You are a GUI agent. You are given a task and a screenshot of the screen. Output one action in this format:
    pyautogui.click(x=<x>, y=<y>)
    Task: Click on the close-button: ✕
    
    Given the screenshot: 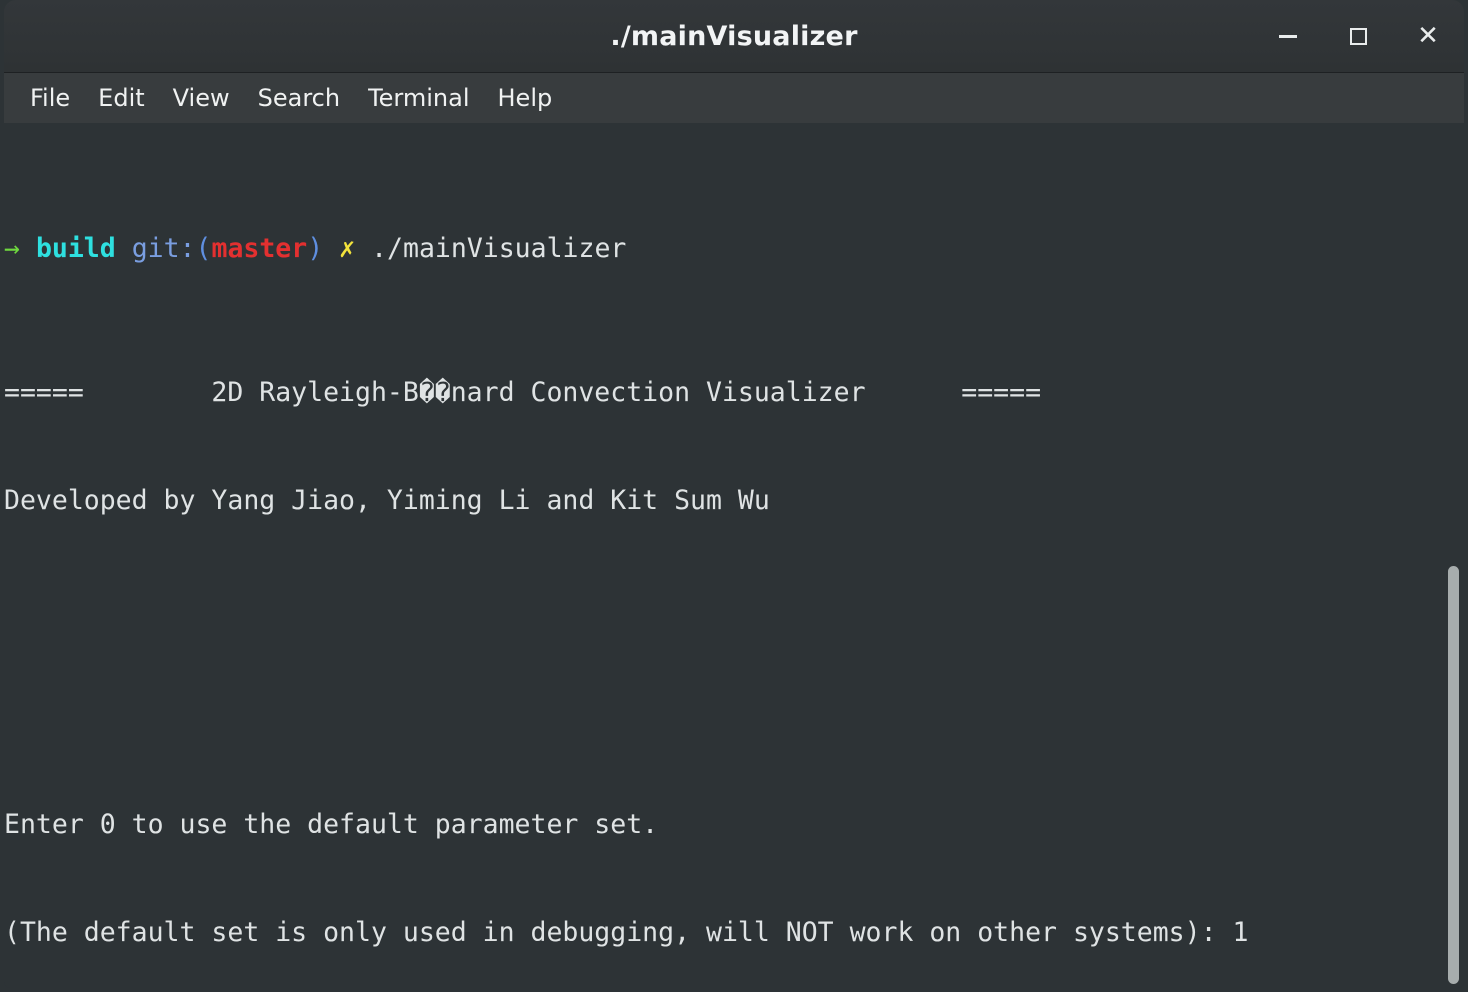 What is the action you would take?
    pyautogui.click(x=1428, y=36)
    